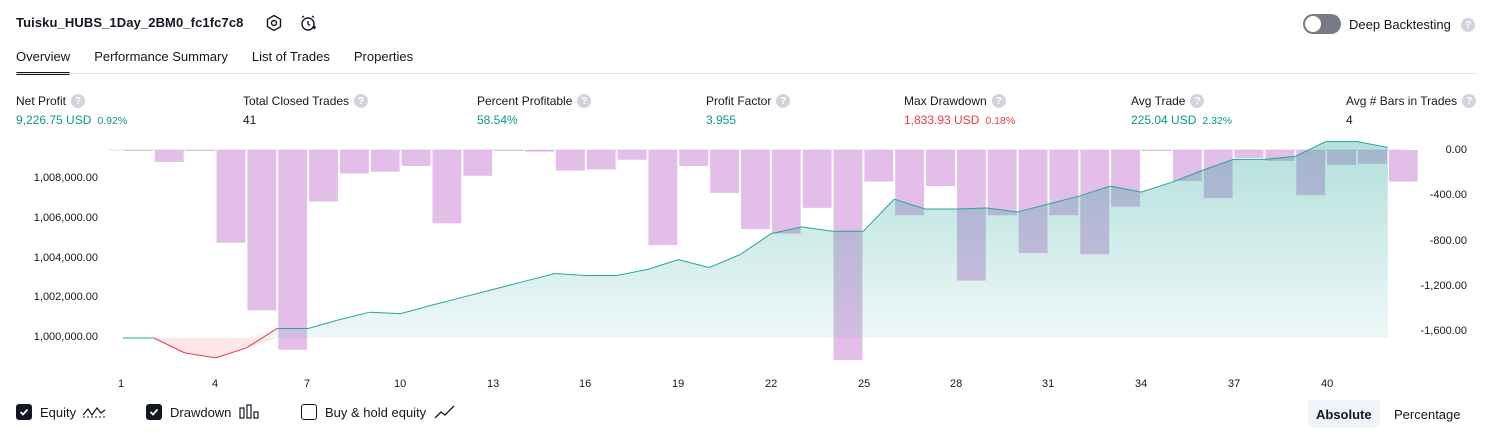 This screenshot has width=1494, height=438. Describe the element at coordinates (959, 110) in the screenshot. I see `metric-max-drawdown: Max Drawdown? 1,833.93 USD 0.18%` at that location.